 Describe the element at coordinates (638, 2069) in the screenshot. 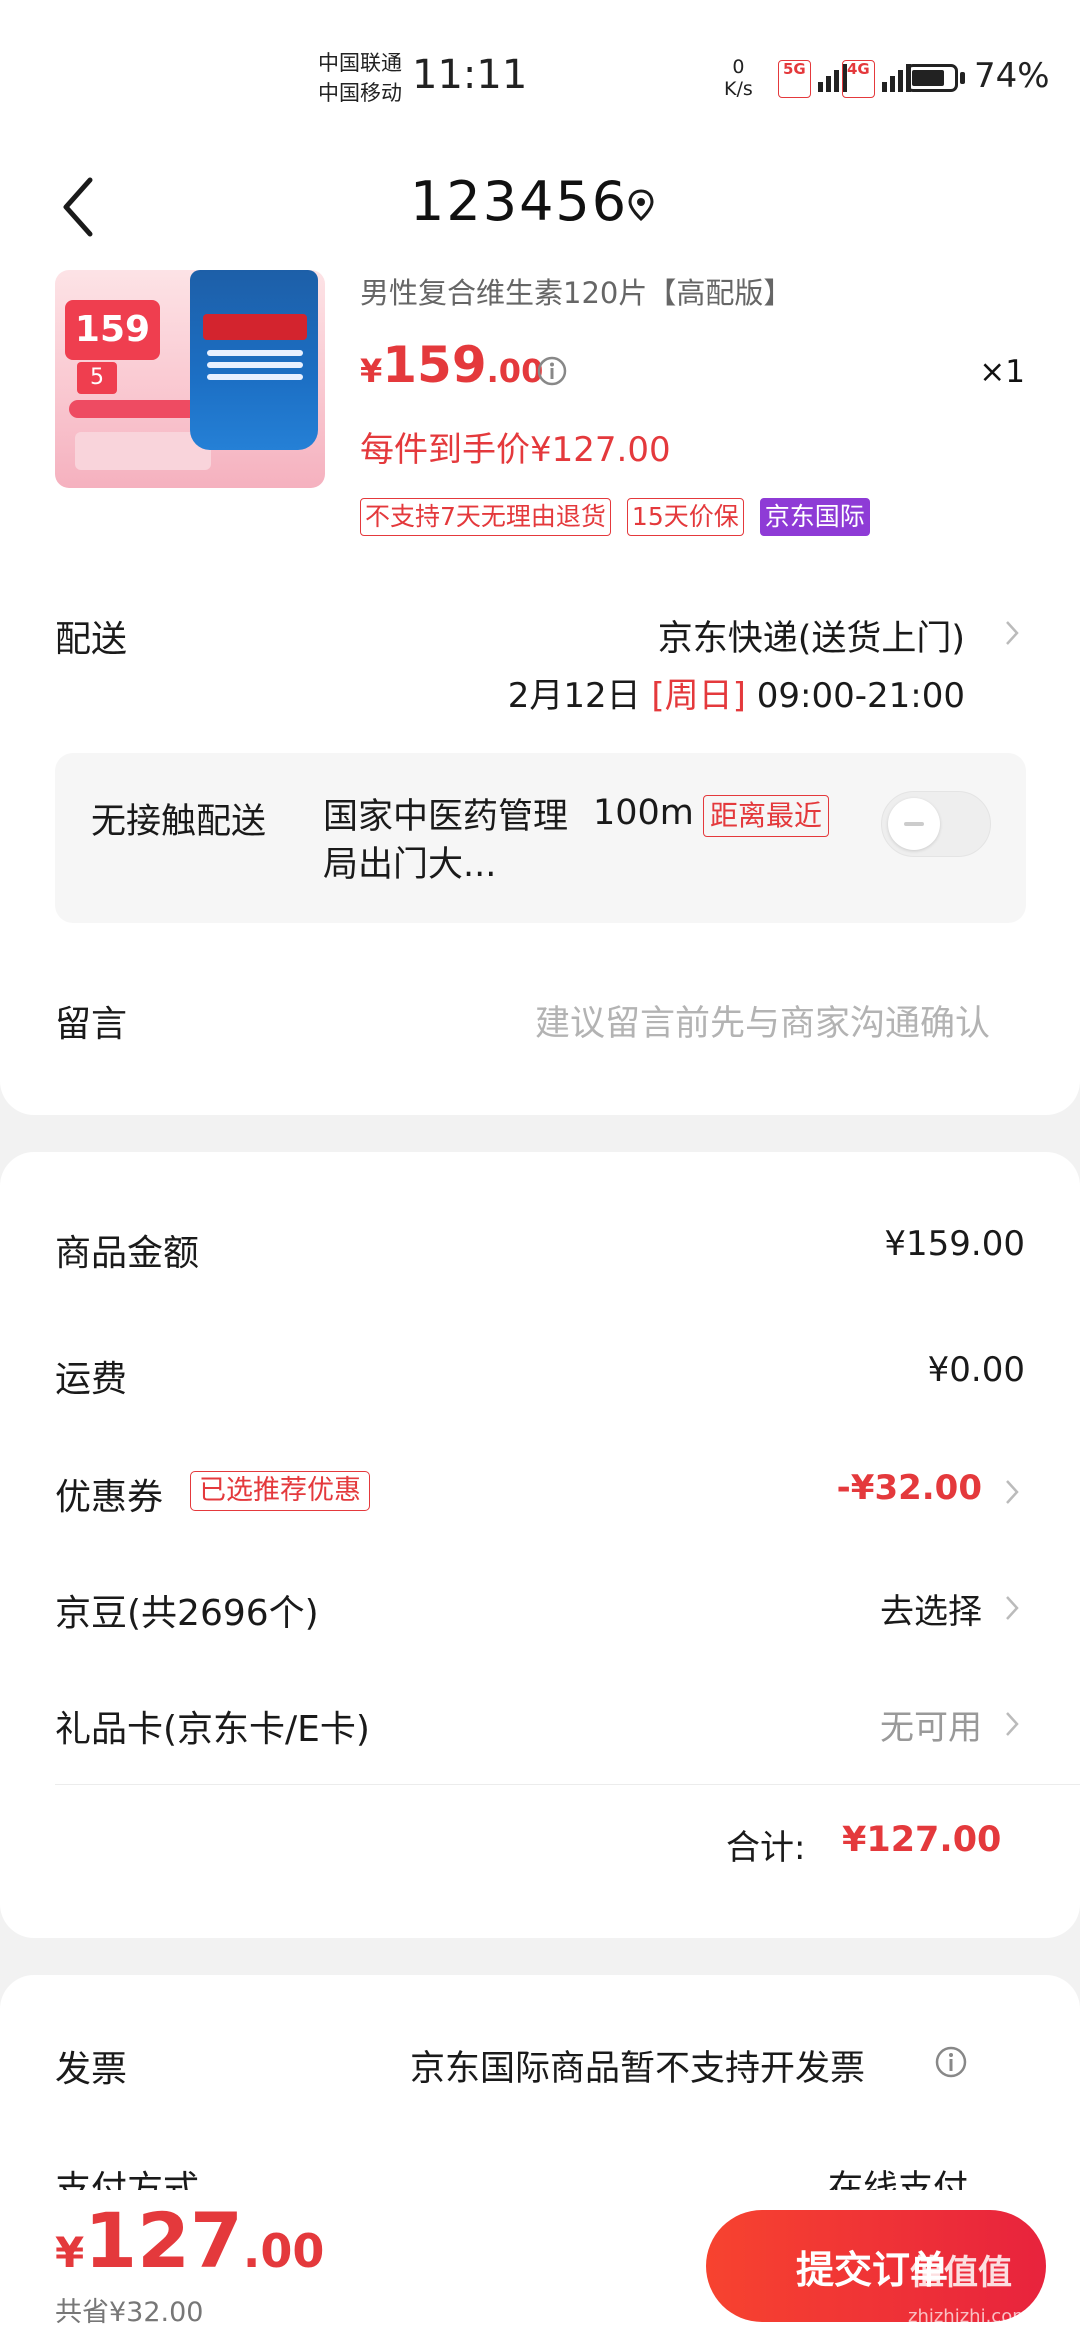

I see `invoice-text: 京东国际商品暂不支持开发票` at that location.